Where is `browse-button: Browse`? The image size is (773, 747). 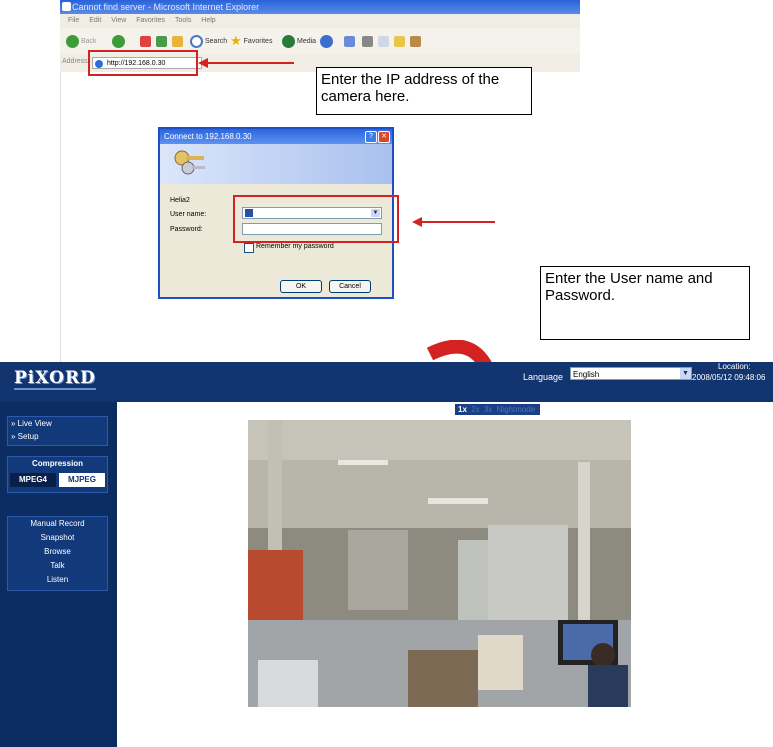
browse-button: Browse is located at coordinates (57, 552).